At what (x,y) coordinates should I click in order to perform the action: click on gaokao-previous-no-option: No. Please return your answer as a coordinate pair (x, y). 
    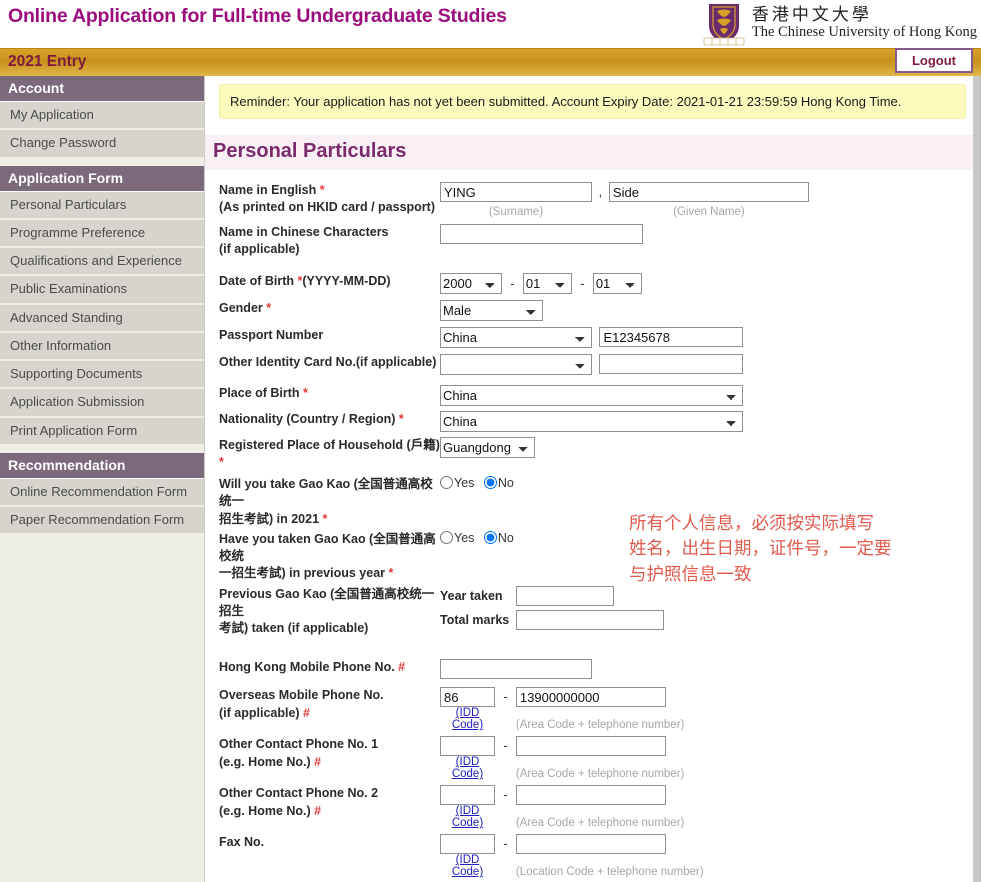
    Looking at the image, I should click on (498, 537).